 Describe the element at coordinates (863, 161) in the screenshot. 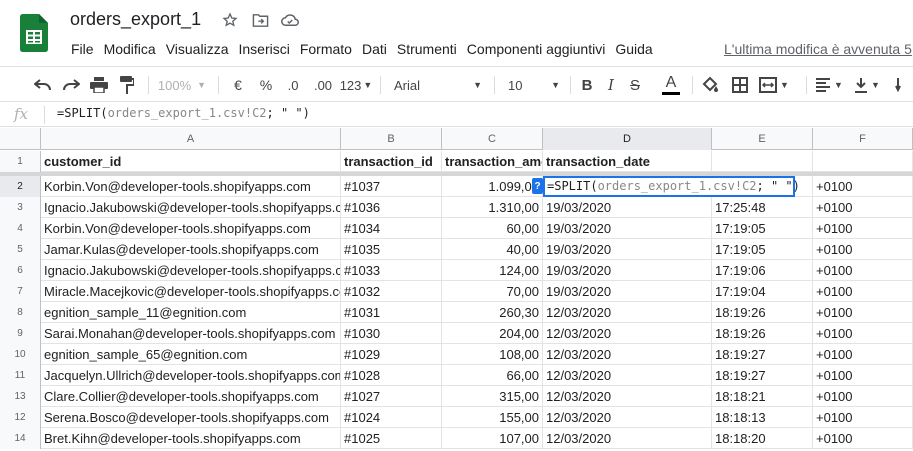

I see `header-cell-timezone` at that location.